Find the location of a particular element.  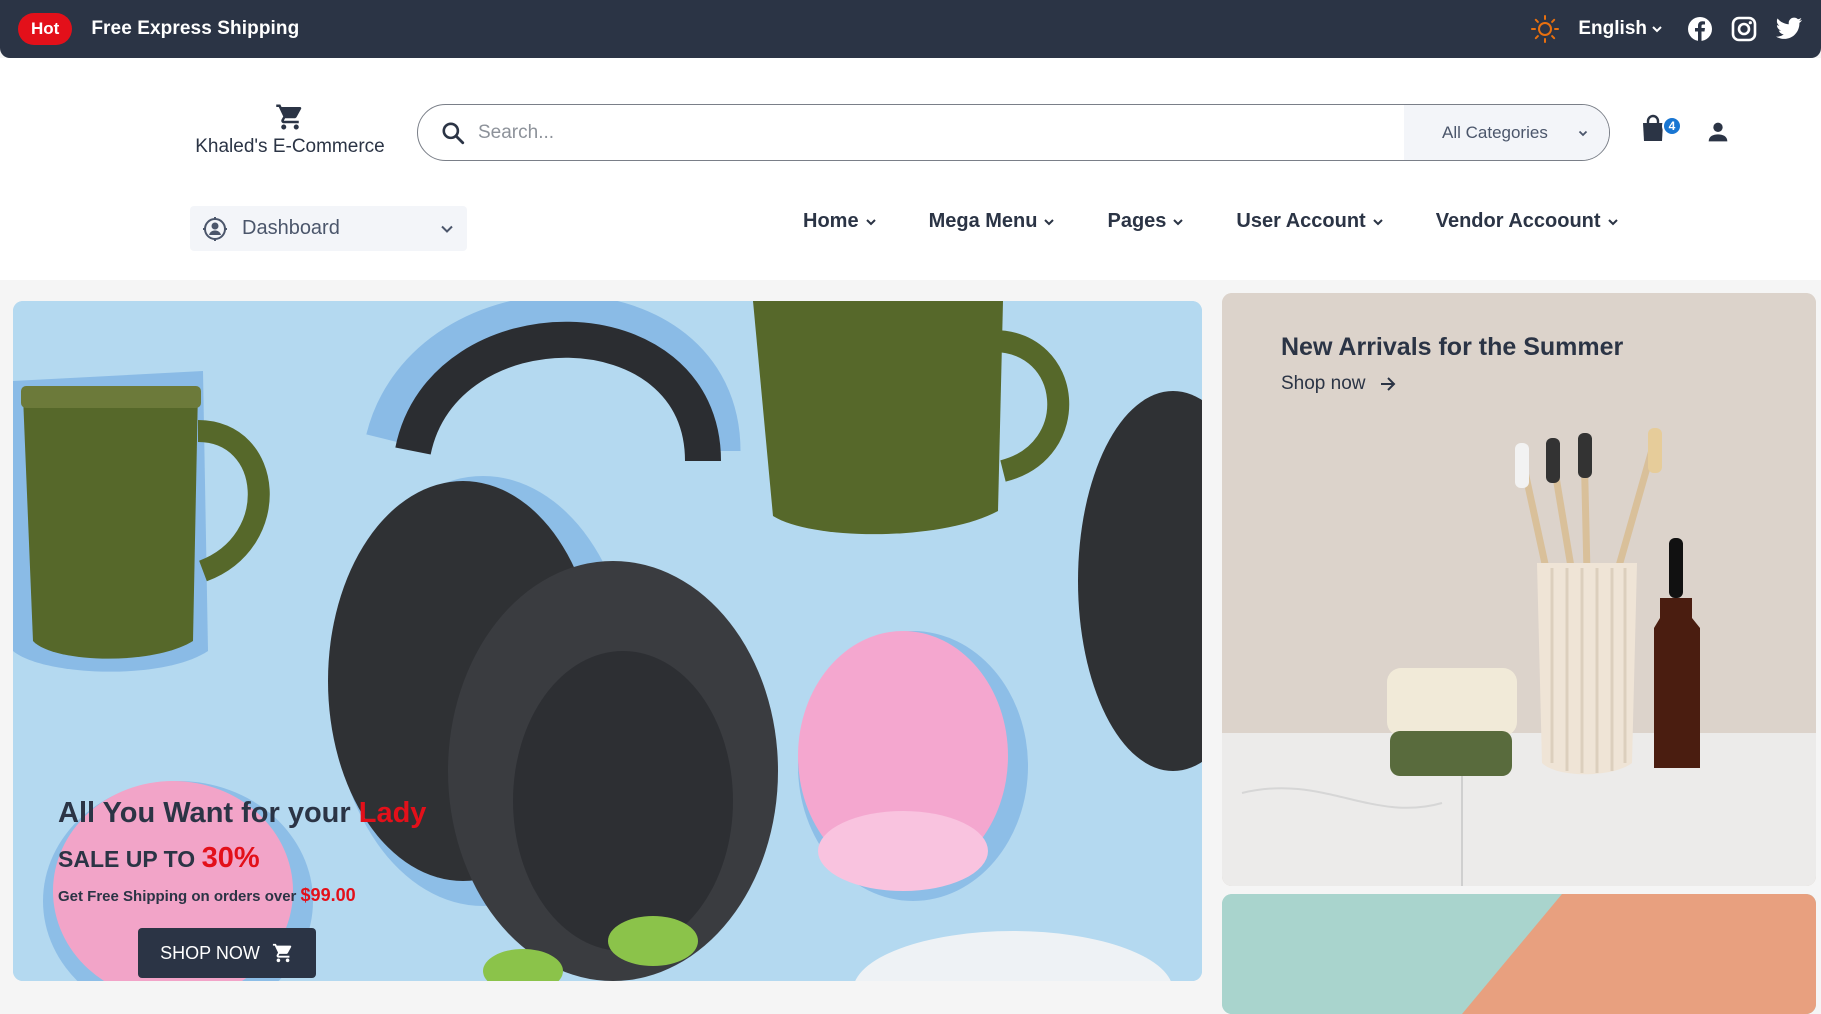

dashboard-icon is located at coordinates (215, 228).